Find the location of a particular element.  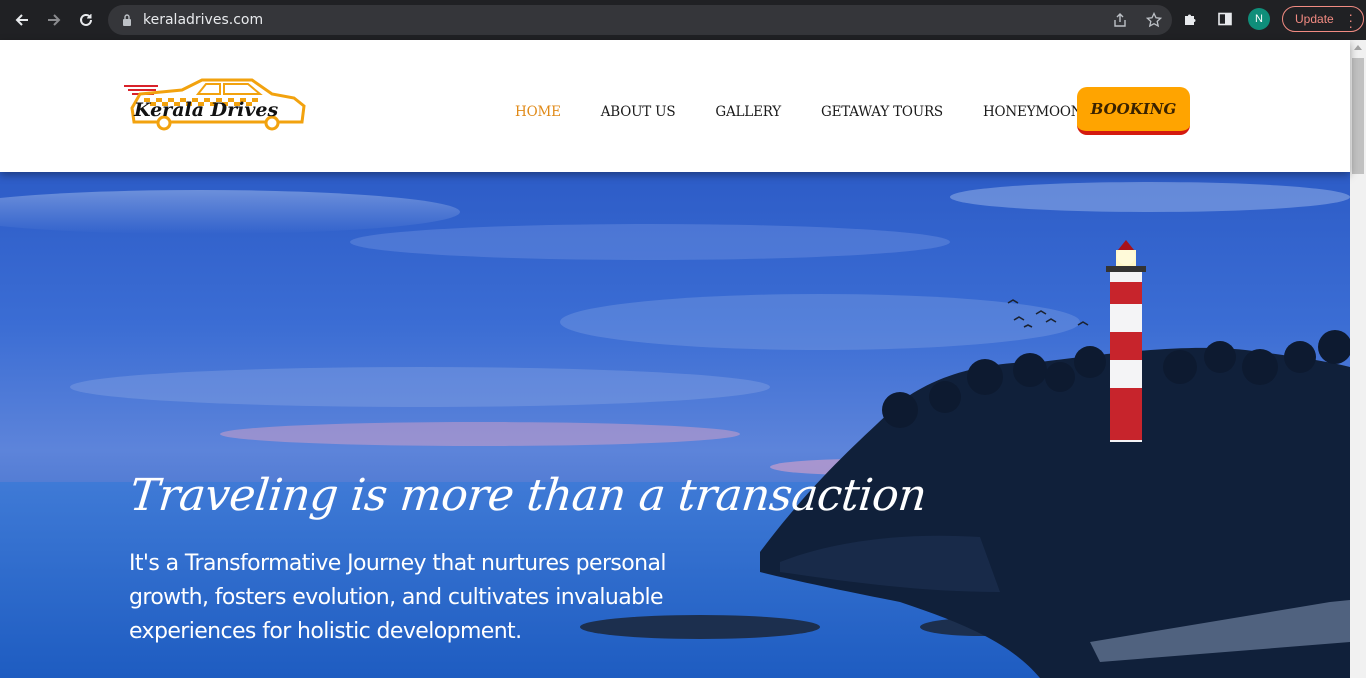

scroll-thumb is located at coordinates (1358, 116).